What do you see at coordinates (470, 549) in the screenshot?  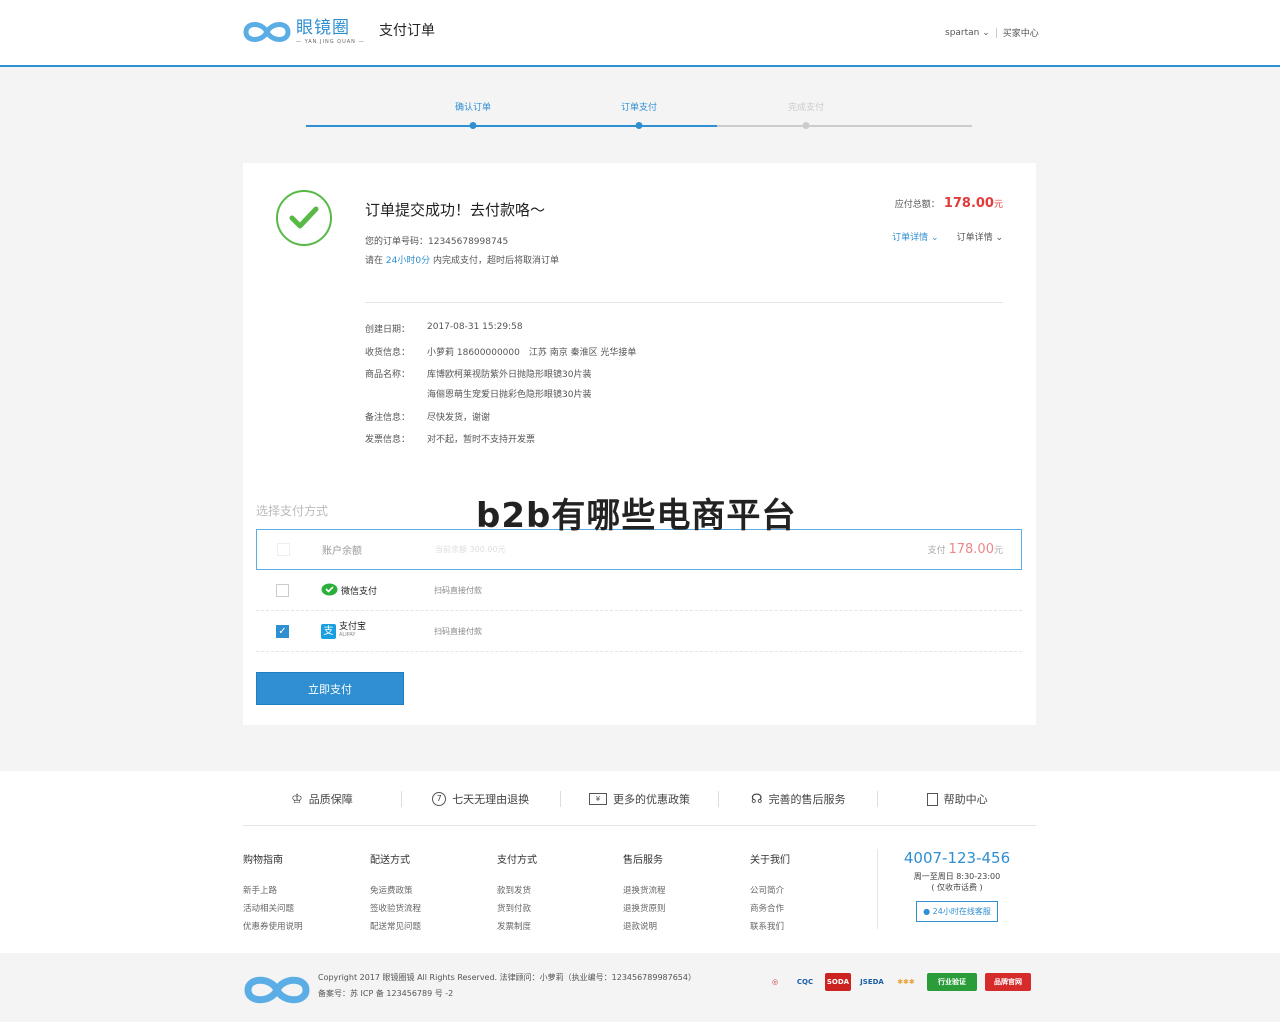 I see `balance-desc: 当前余额 300.00元` at bounding box center [470, 549].